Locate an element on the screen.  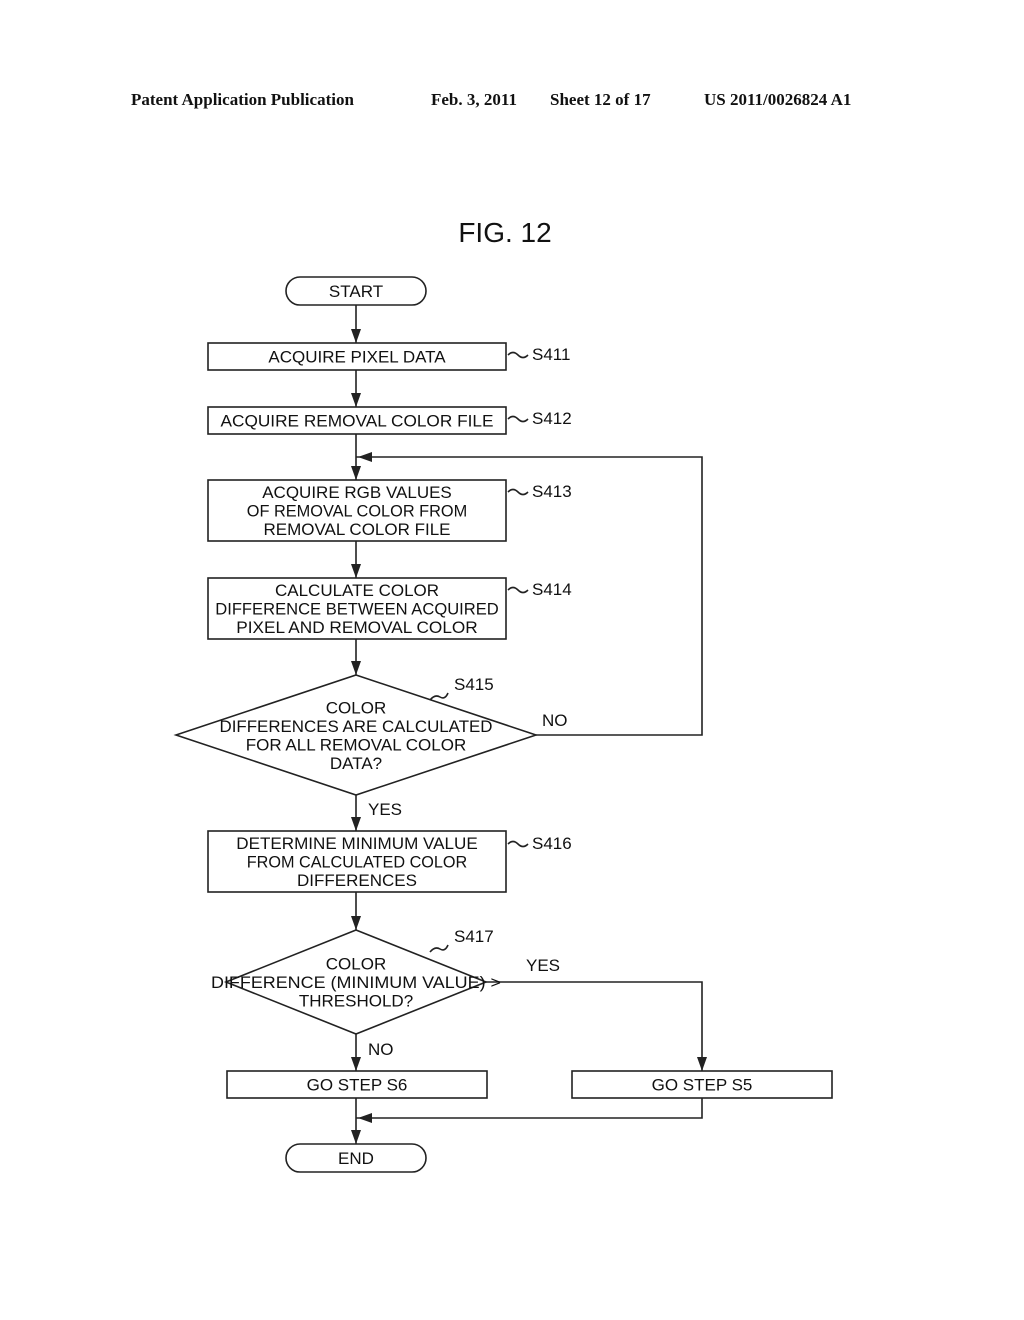
node-text-line: REMOVAL COLOR FILE is located at coordinates (356, 529).